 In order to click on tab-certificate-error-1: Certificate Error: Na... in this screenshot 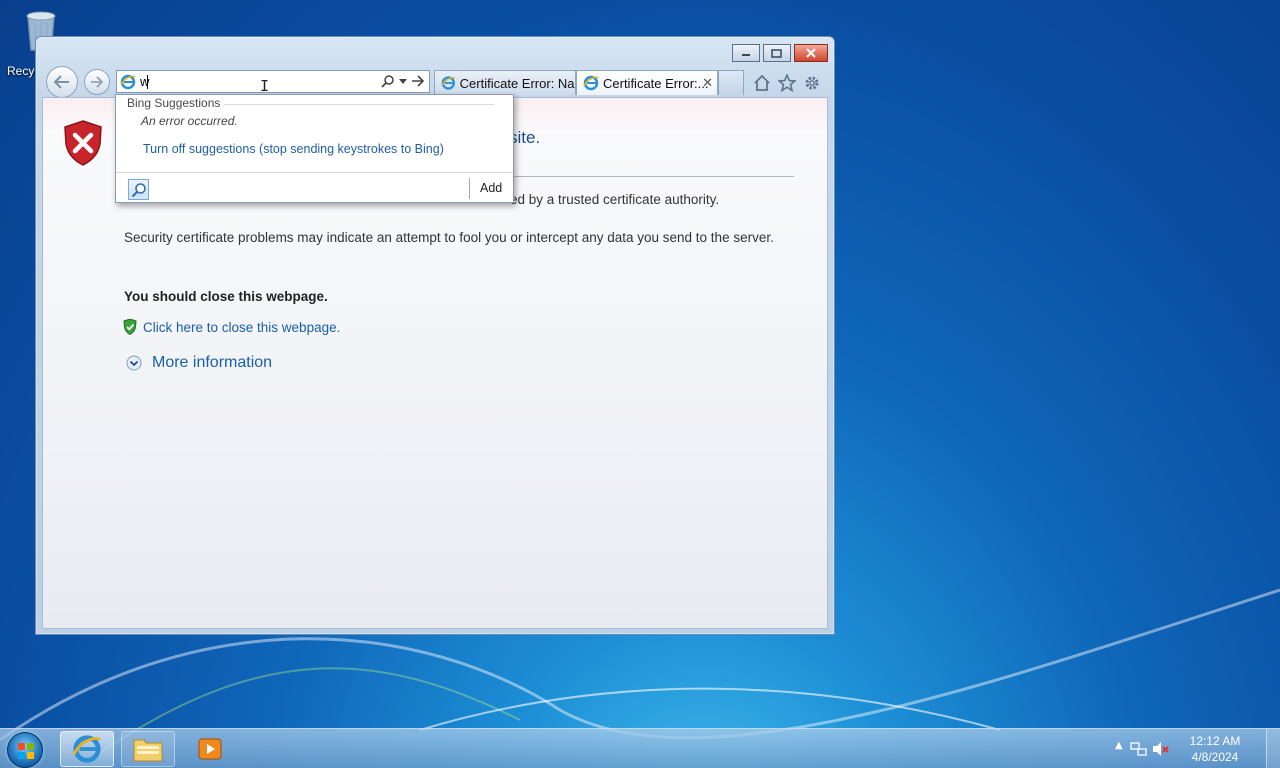, I will do `click(505, 82)`.